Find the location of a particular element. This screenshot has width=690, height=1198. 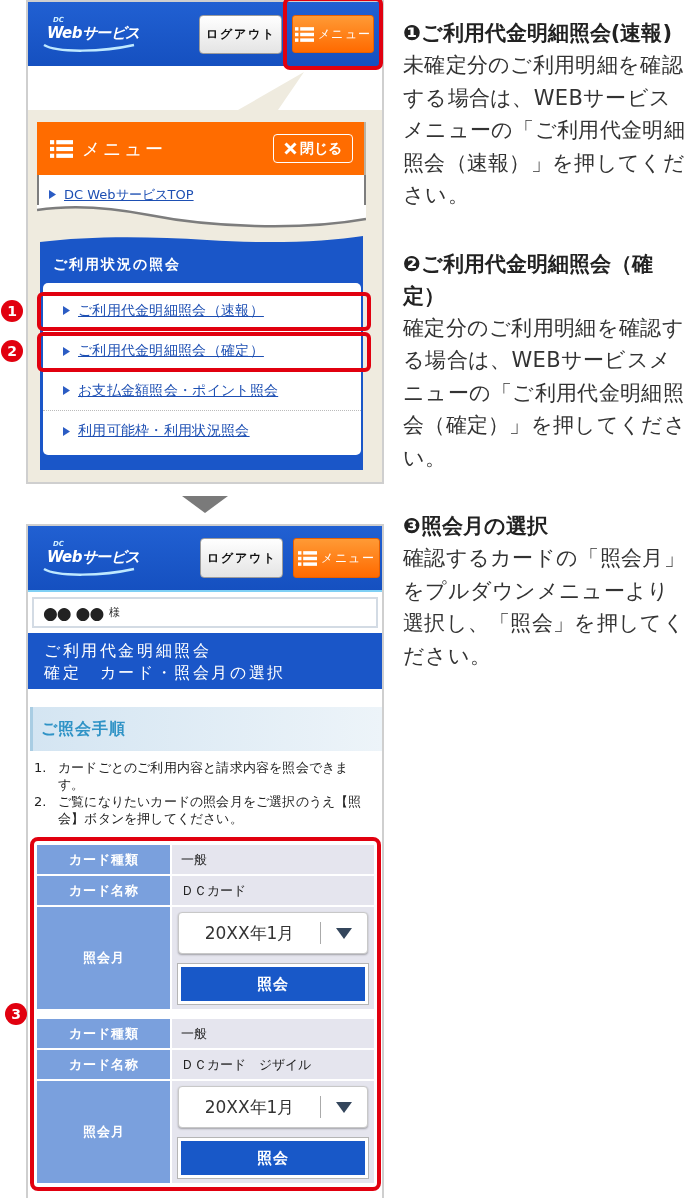

step-marker: 3 is located at coordinates (16, 1014).